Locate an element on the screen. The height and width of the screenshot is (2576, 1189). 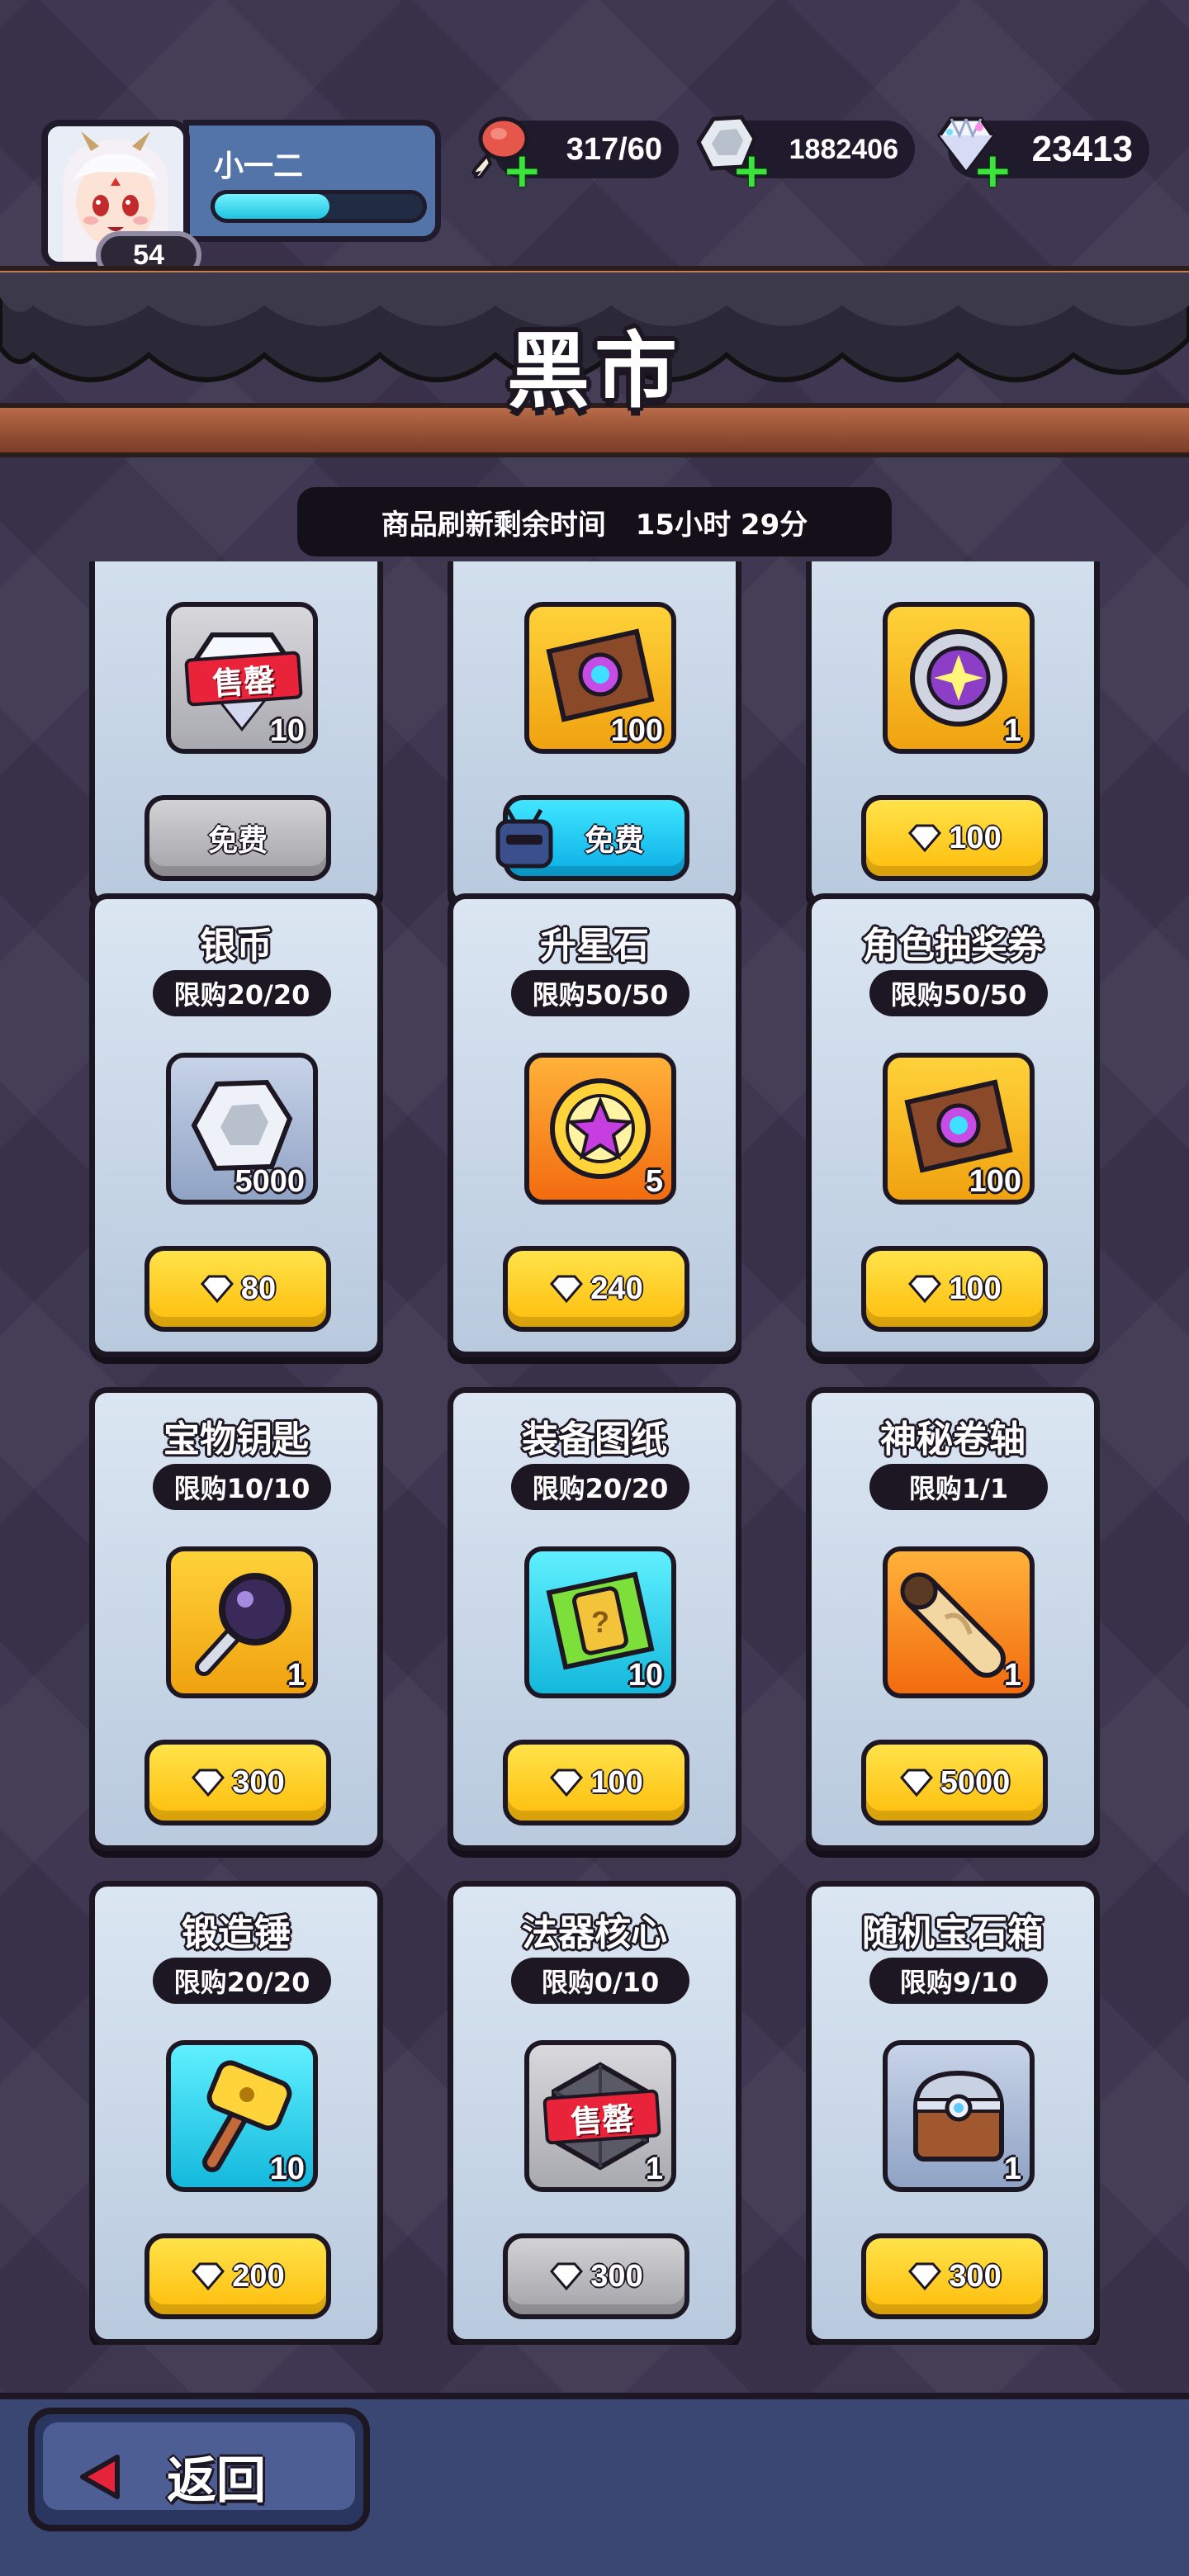
purchase-limit: 限购0/10 is located at coordinates (600, 1981).